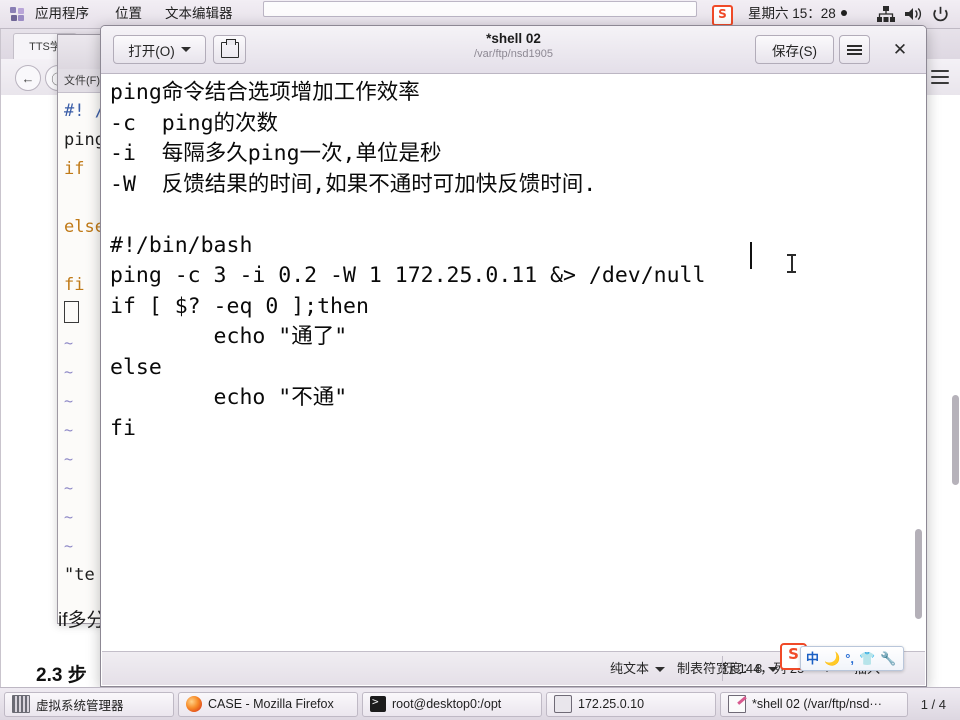 This screenshot has width=960, height=720. I want to click on power-icon, so click(940, 14).